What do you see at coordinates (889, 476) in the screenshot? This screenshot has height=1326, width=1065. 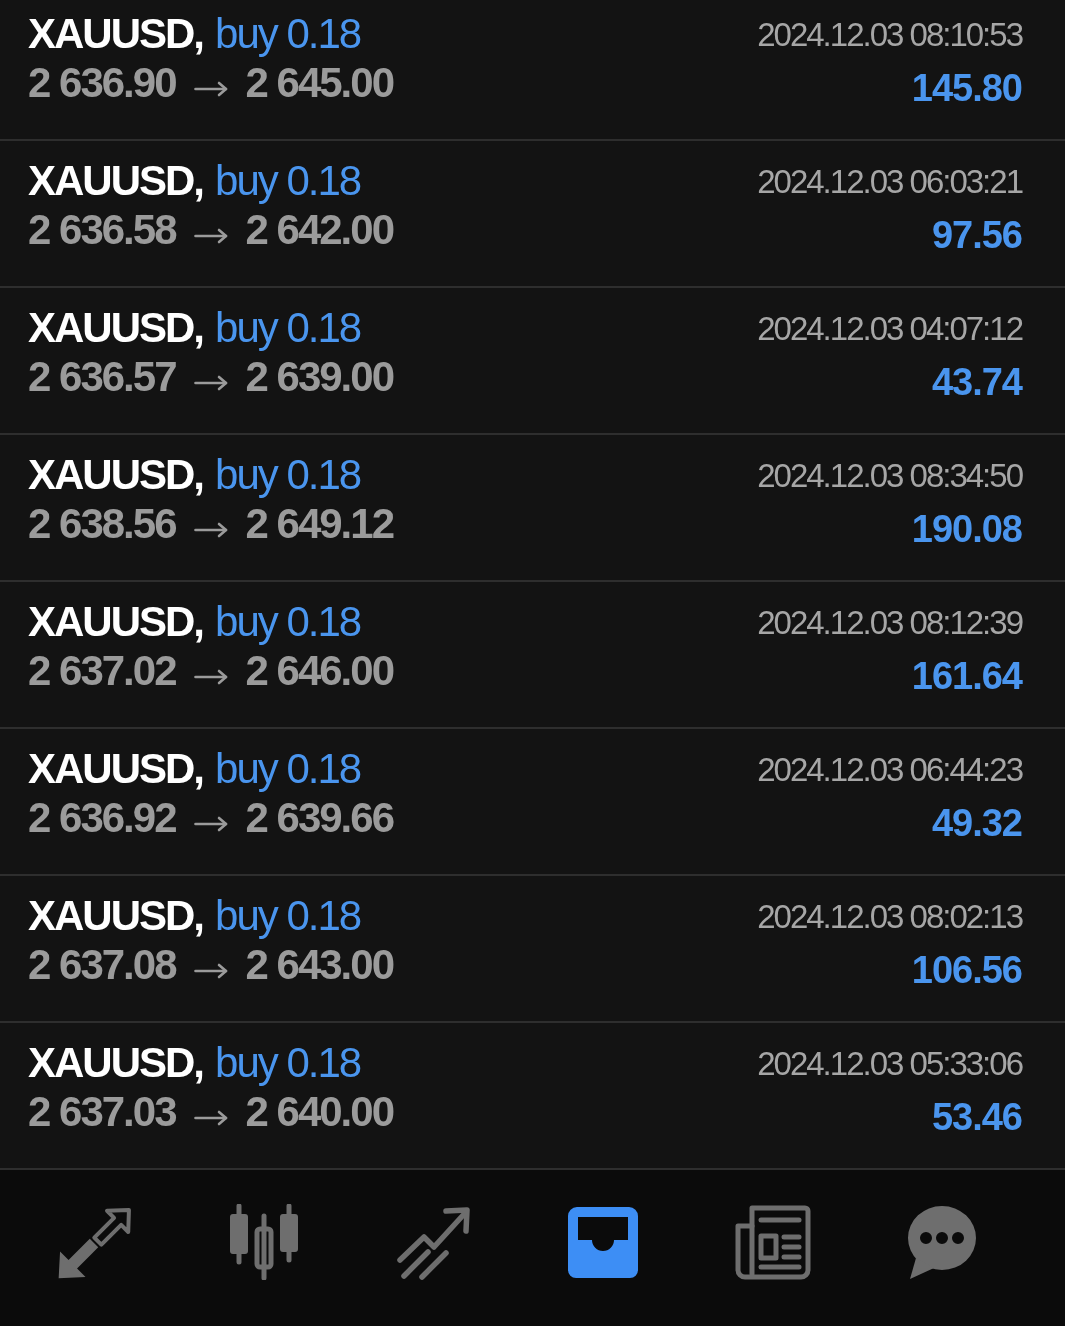 I see `deal-time: 2024.12.03 08:34:50` at bounding box center [889, 476].